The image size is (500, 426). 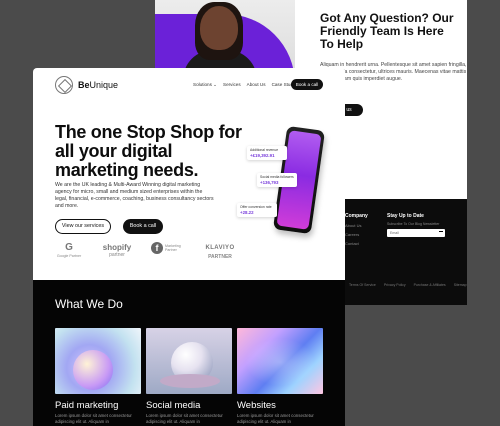 I want to click on stat-label: Additional revenue, so click(x=264, y=150).